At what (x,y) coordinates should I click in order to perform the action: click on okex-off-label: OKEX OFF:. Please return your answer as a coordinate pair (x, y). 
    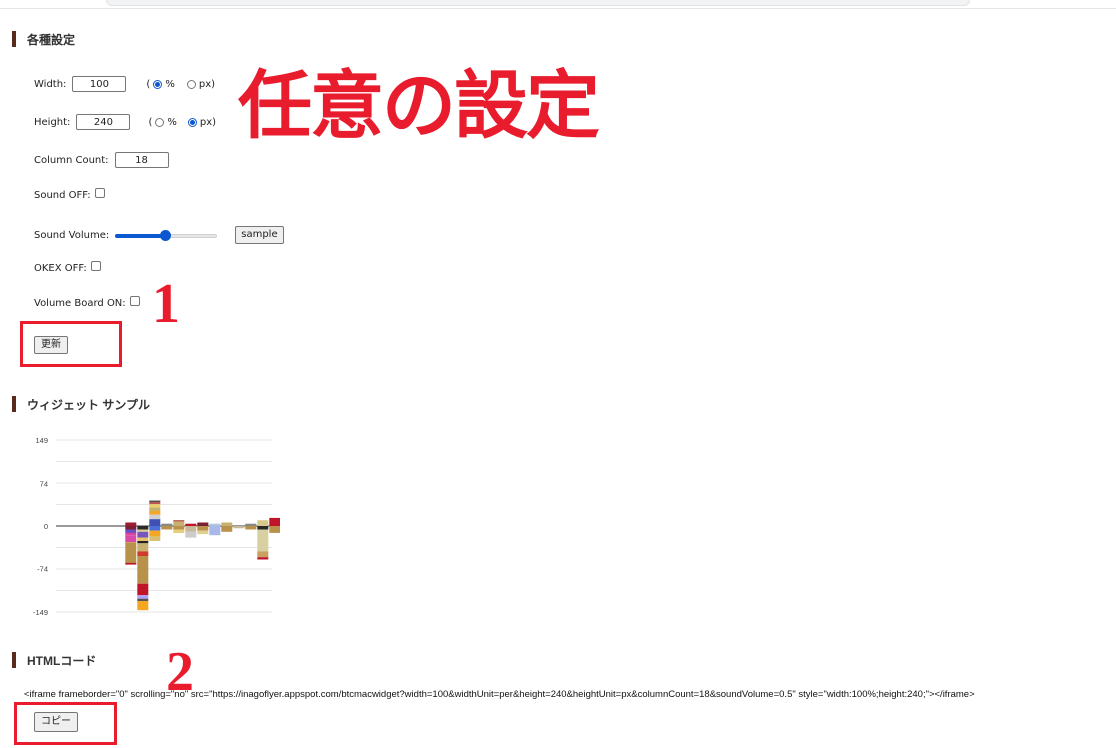
    Looking at the image, I should click on (60, 268).